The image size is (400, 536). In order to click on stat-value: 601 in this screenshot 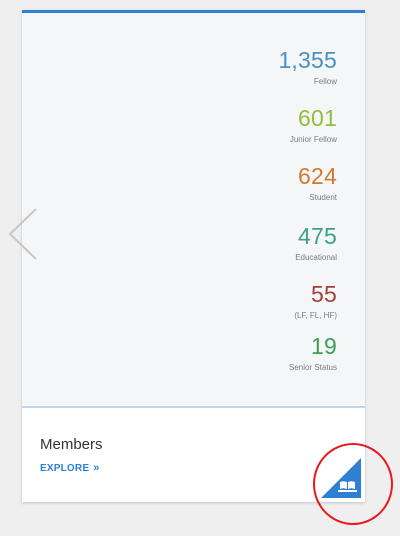, I will do `click(317, 118)`.